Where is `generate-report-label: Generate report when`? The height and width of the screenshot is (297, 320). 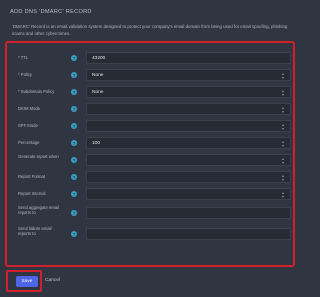
generate-report-label: Generate report when is located at coordinates (38, 156).